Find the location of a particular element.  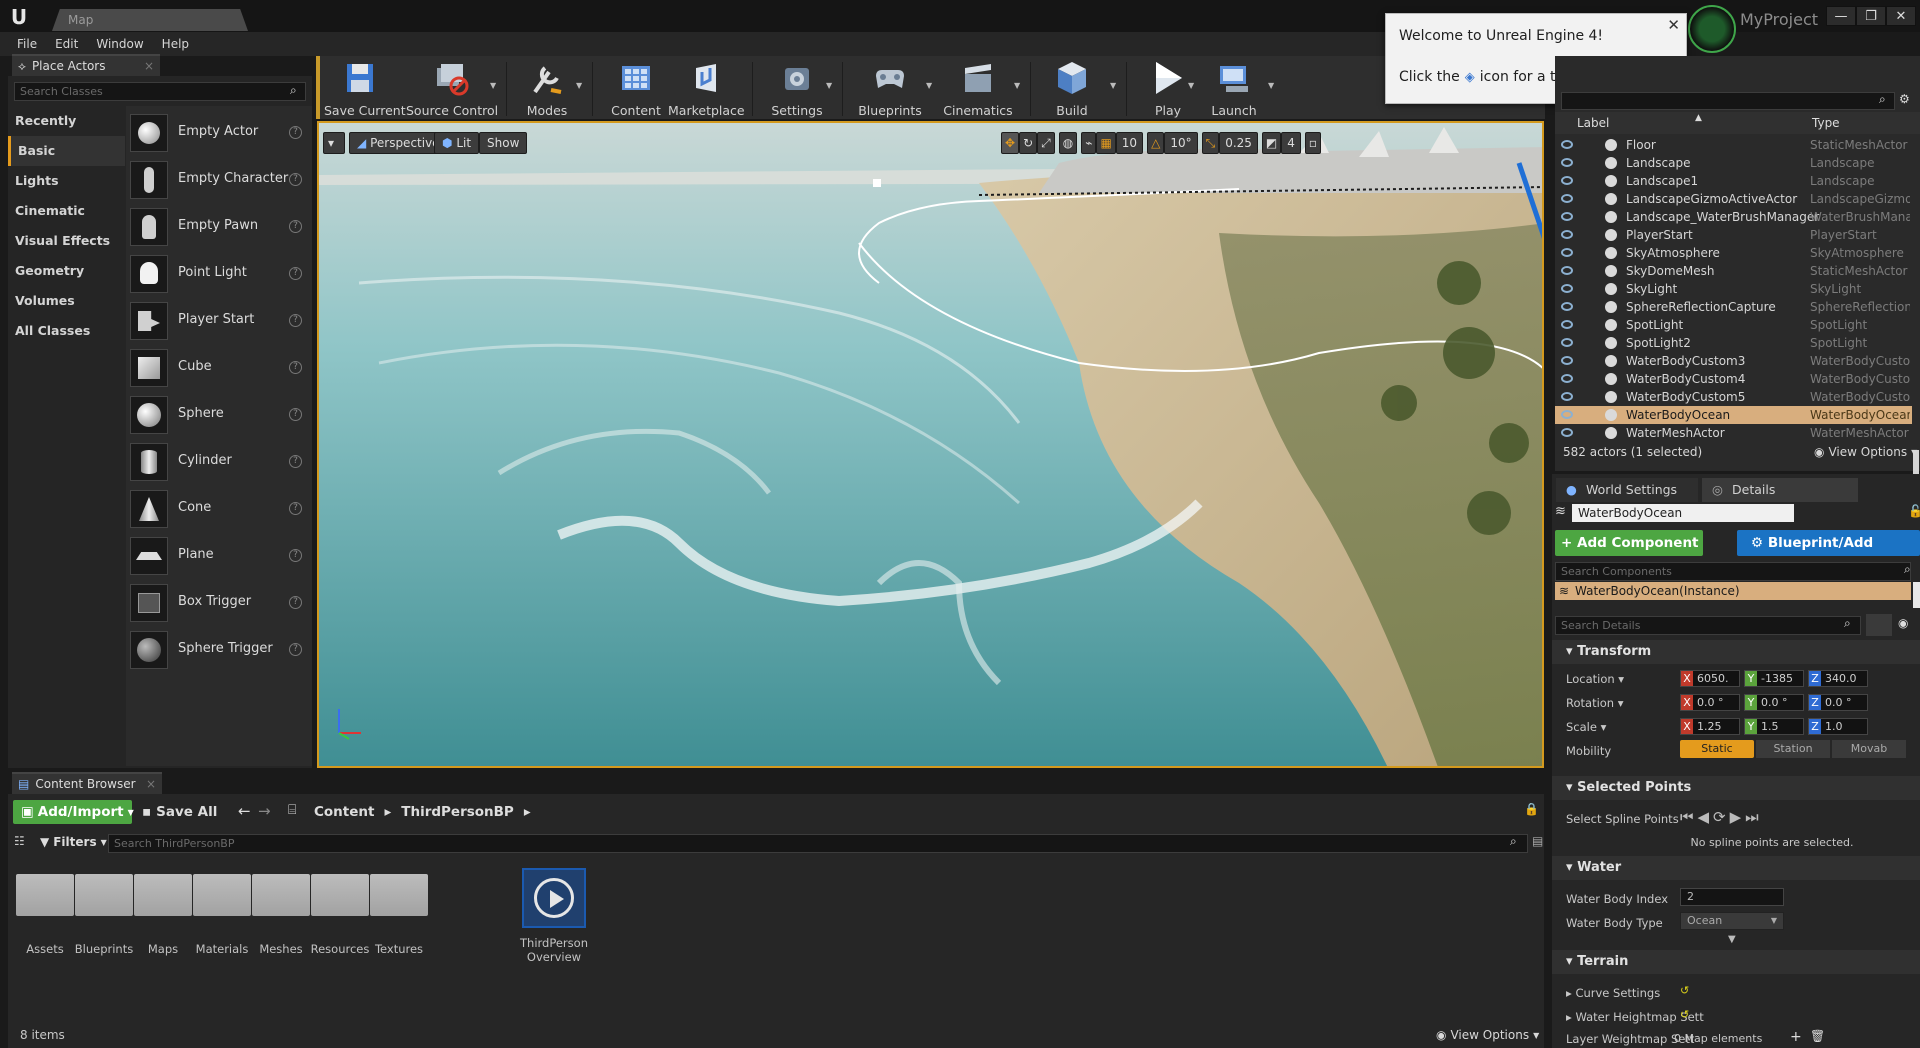

build-button: Build is located at coordinates (1072, 88).